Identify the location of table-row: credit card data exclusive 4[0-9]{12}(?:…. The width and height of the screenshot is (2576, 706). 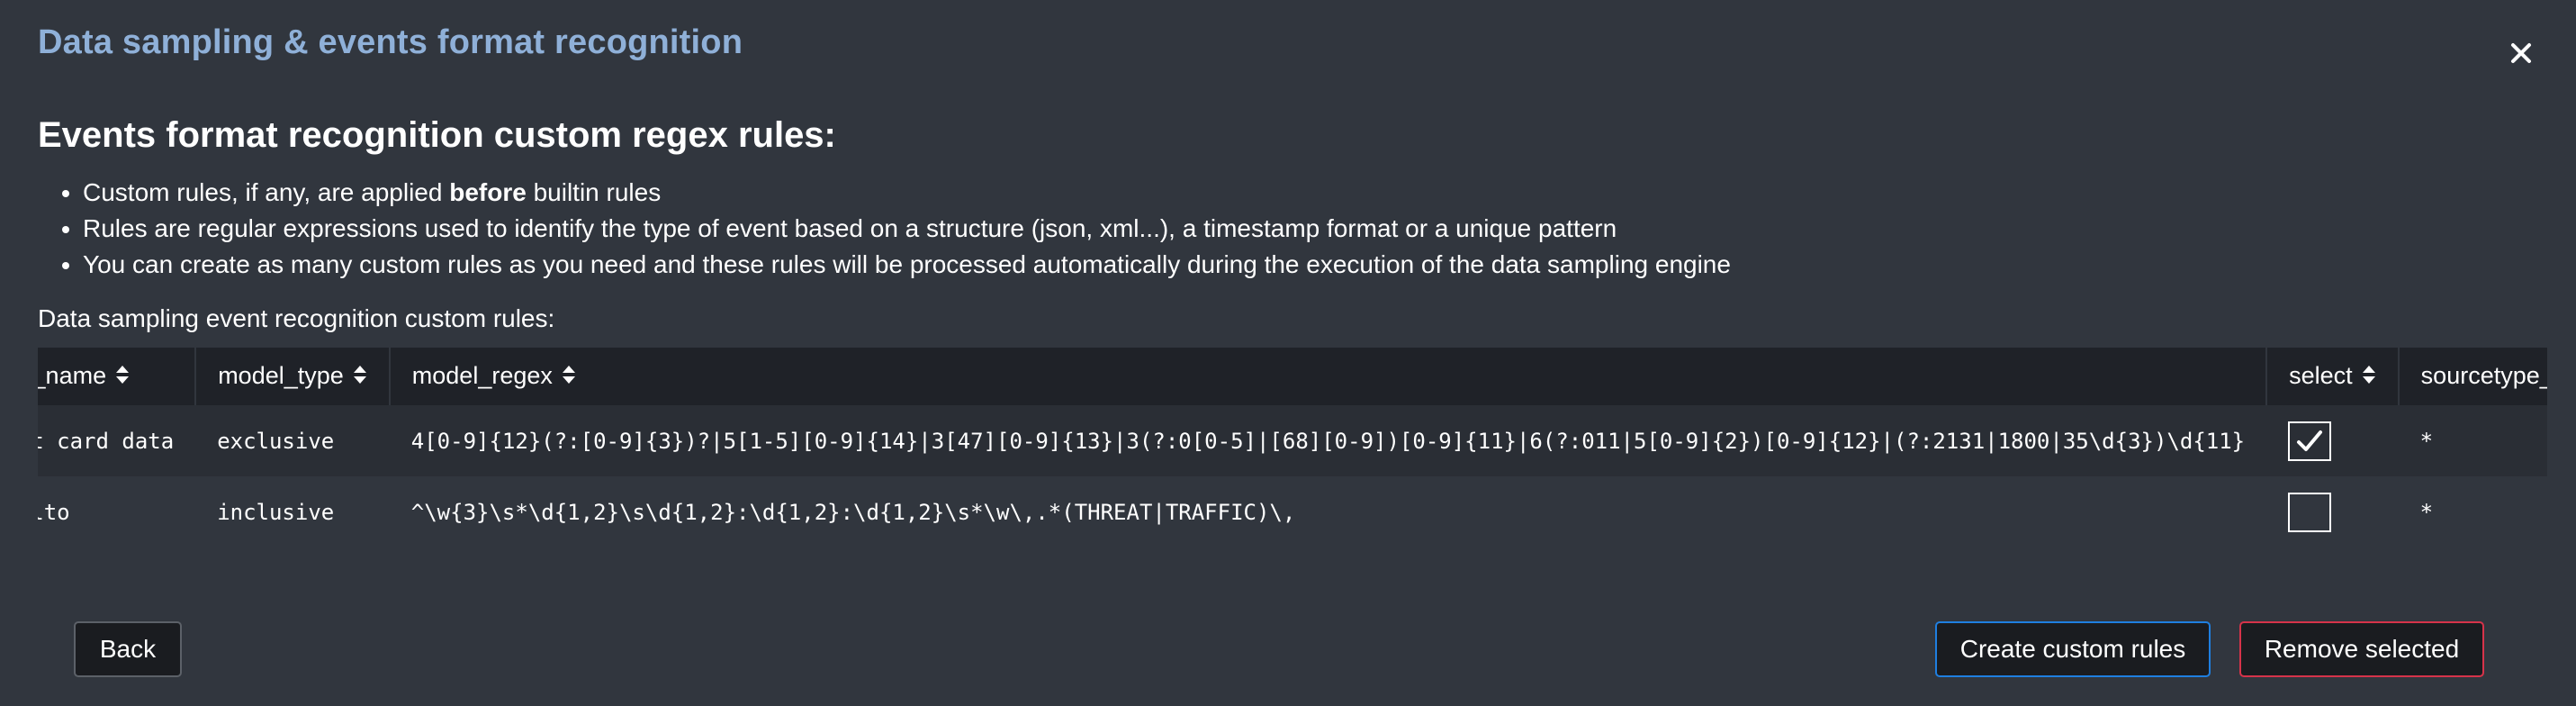
(1292, 440).